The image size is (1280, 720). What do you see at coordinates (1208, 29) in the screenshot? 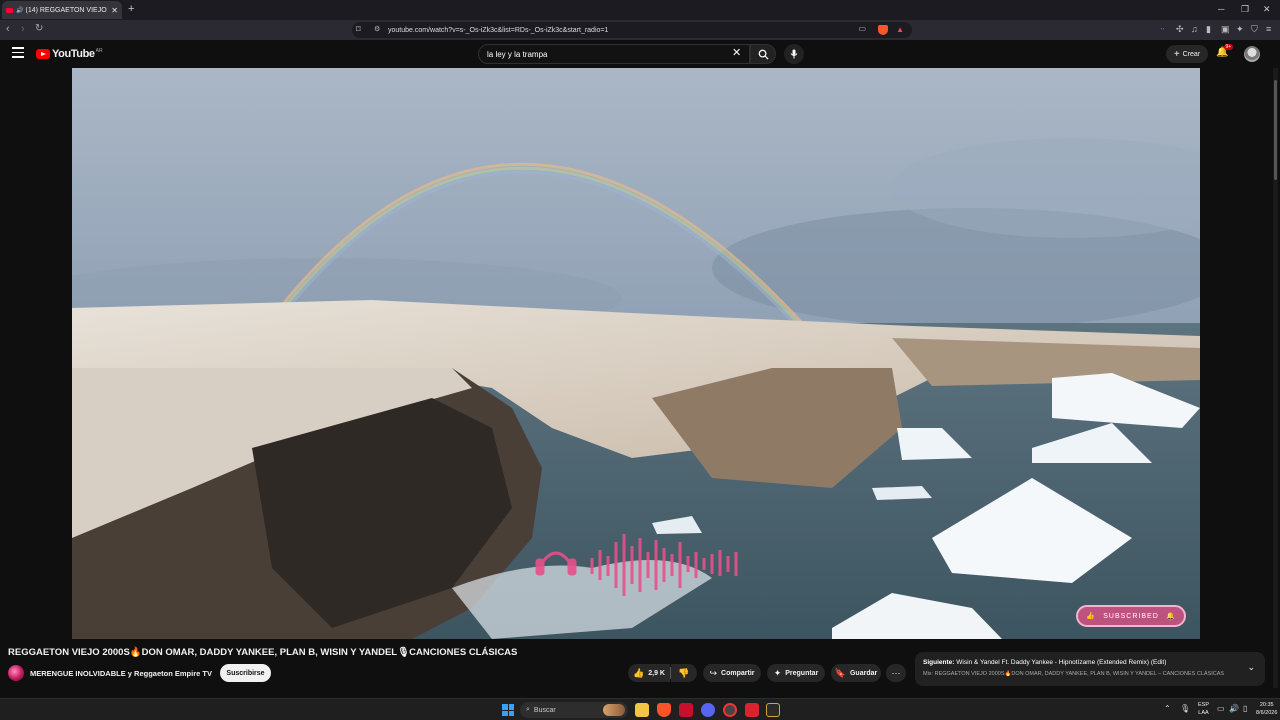
I see `sidebar-icon: ▮` at bounding box center [1208, 29].